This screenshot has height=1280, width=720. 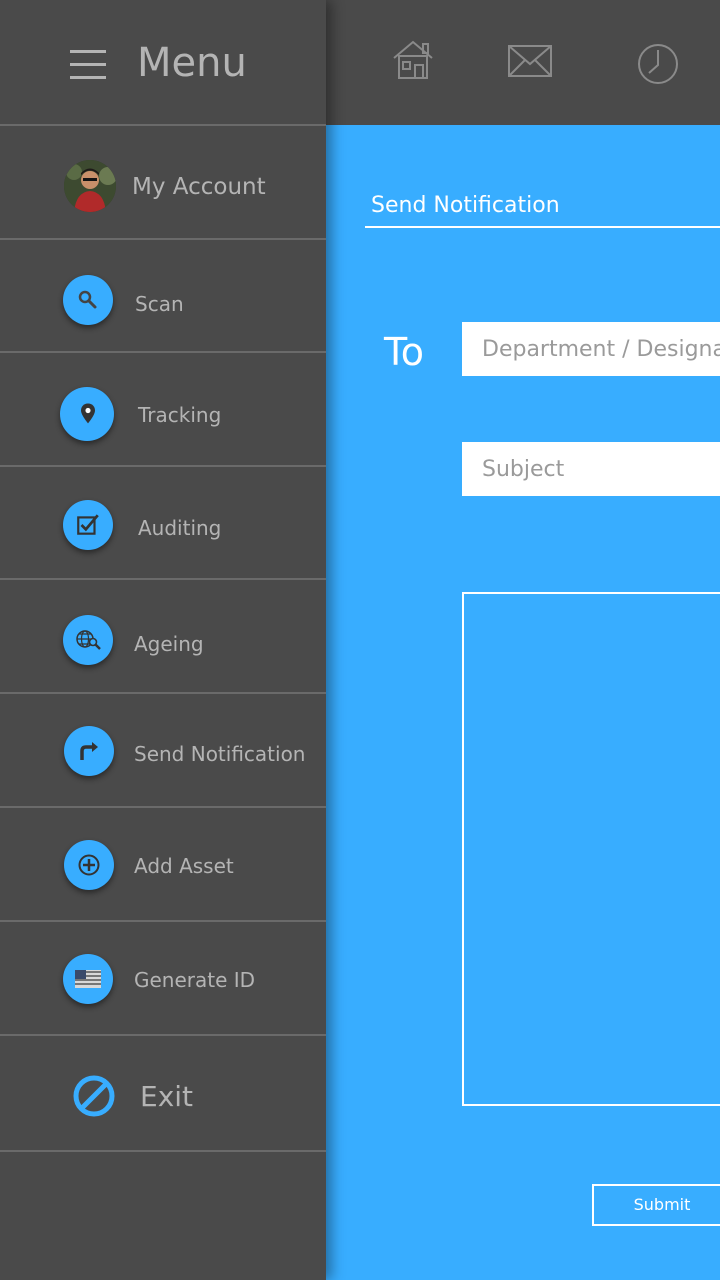 I want to click on mail-icon, so click(x=530, y=63).